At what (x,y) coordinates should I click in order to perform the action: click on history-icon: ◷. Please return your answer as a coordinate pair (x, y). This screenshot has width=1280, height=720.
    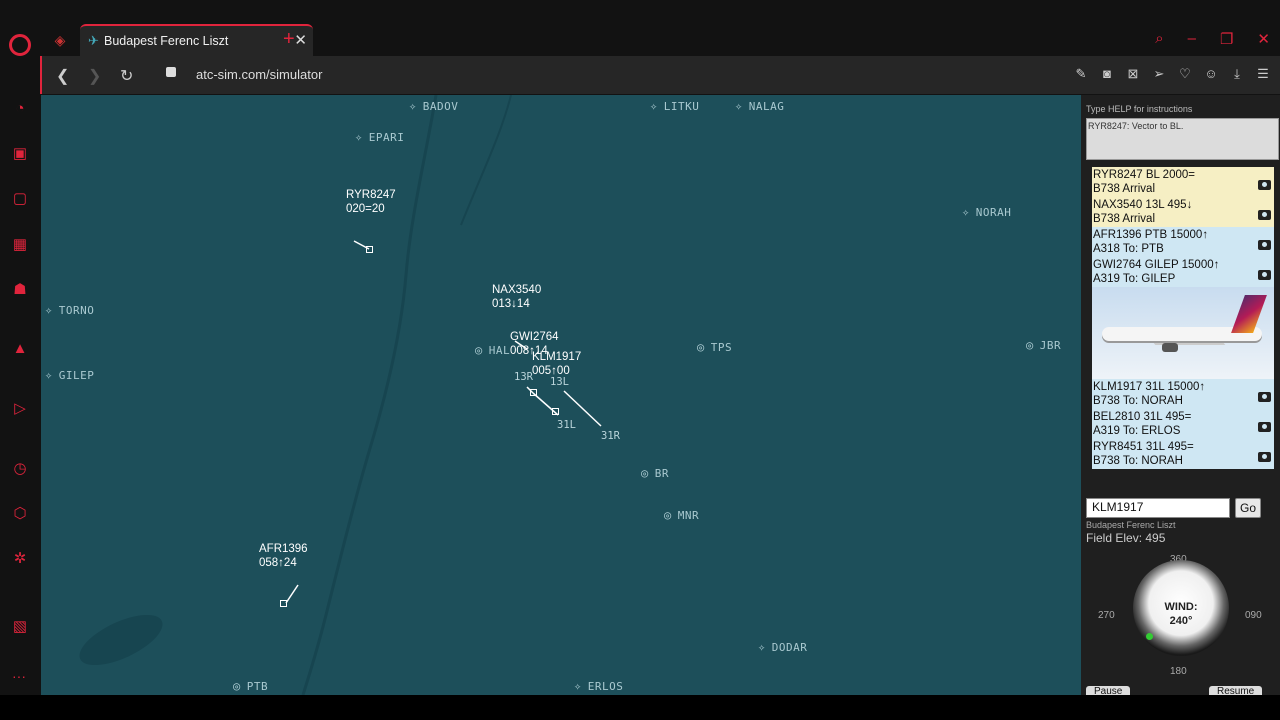
    Looking at the image, I should click on (20, 469).